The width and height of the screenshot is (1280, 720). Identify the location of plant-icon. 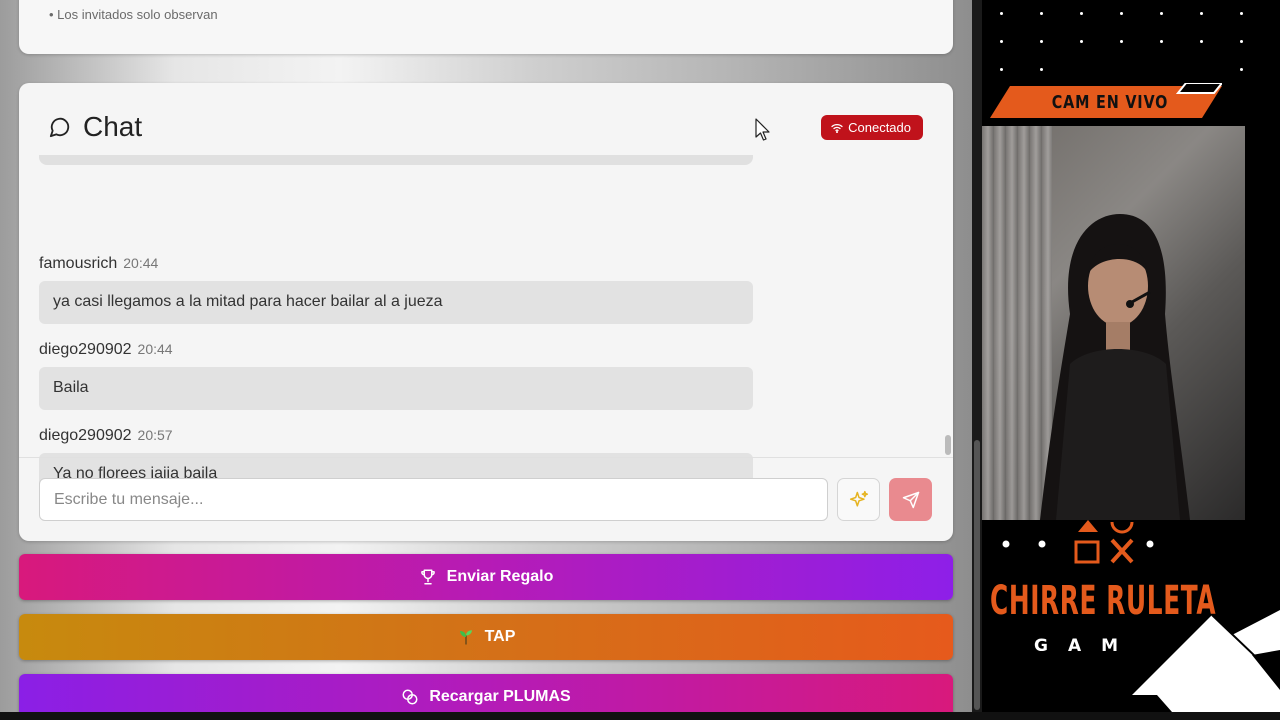
(465, 637).